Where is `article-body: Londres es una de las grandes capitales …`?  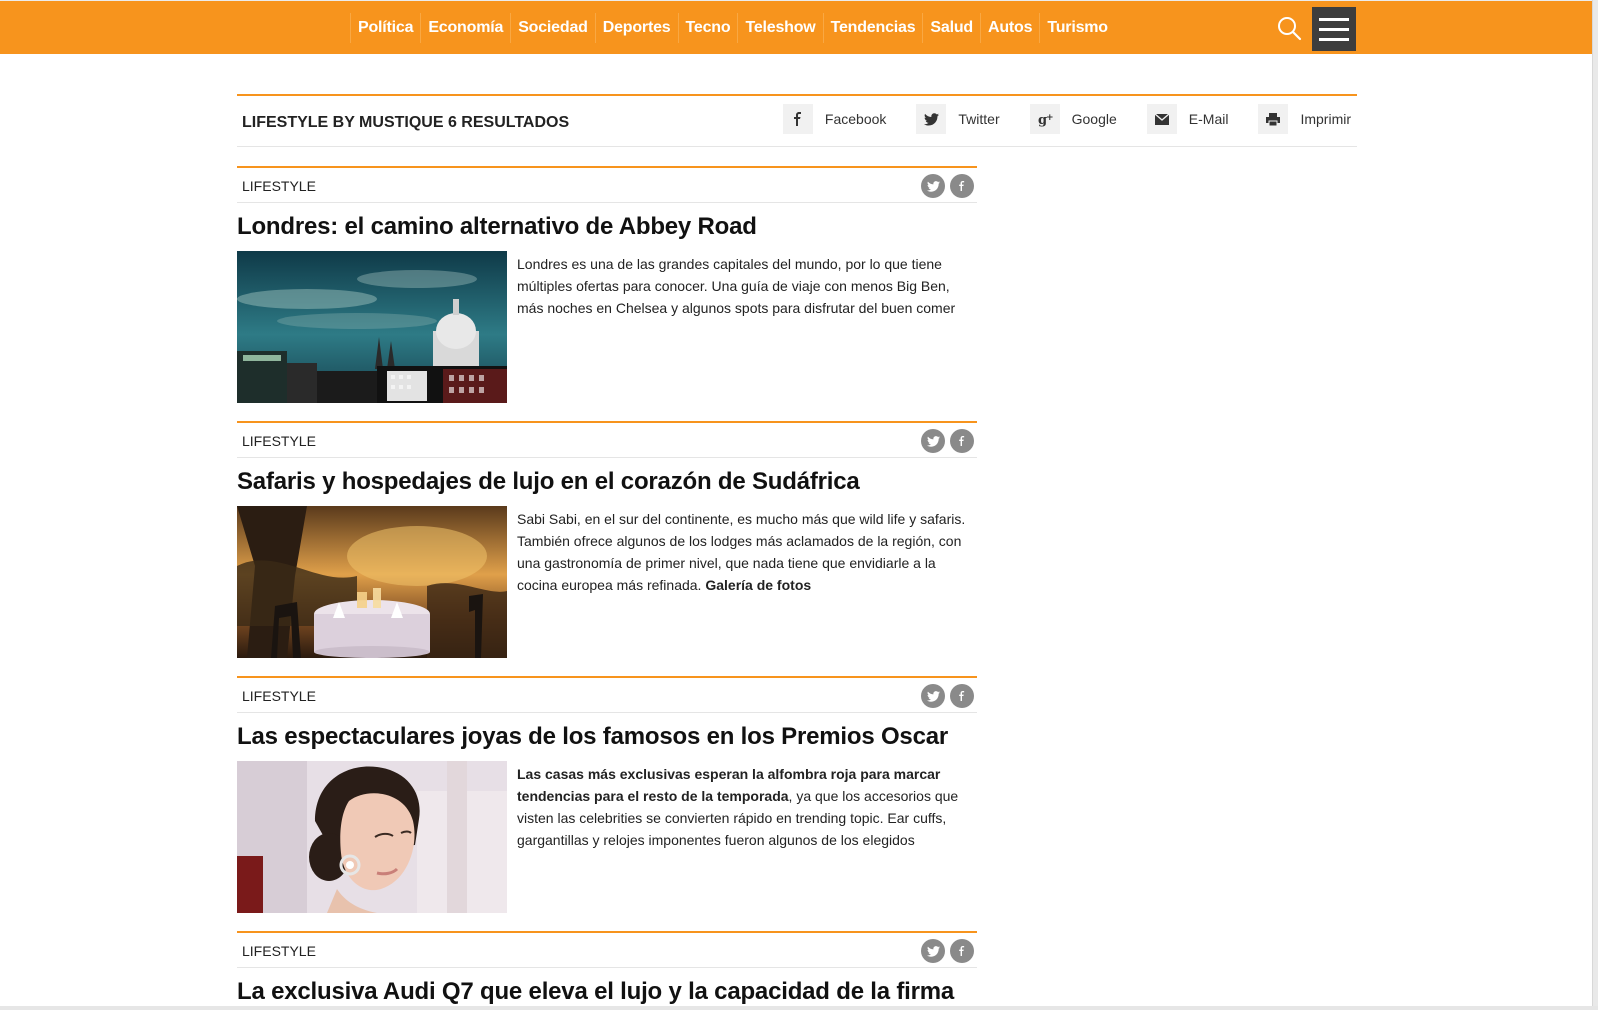
article-body: Londres es una de las grandes capitales … is located at coordinates (607, 327).